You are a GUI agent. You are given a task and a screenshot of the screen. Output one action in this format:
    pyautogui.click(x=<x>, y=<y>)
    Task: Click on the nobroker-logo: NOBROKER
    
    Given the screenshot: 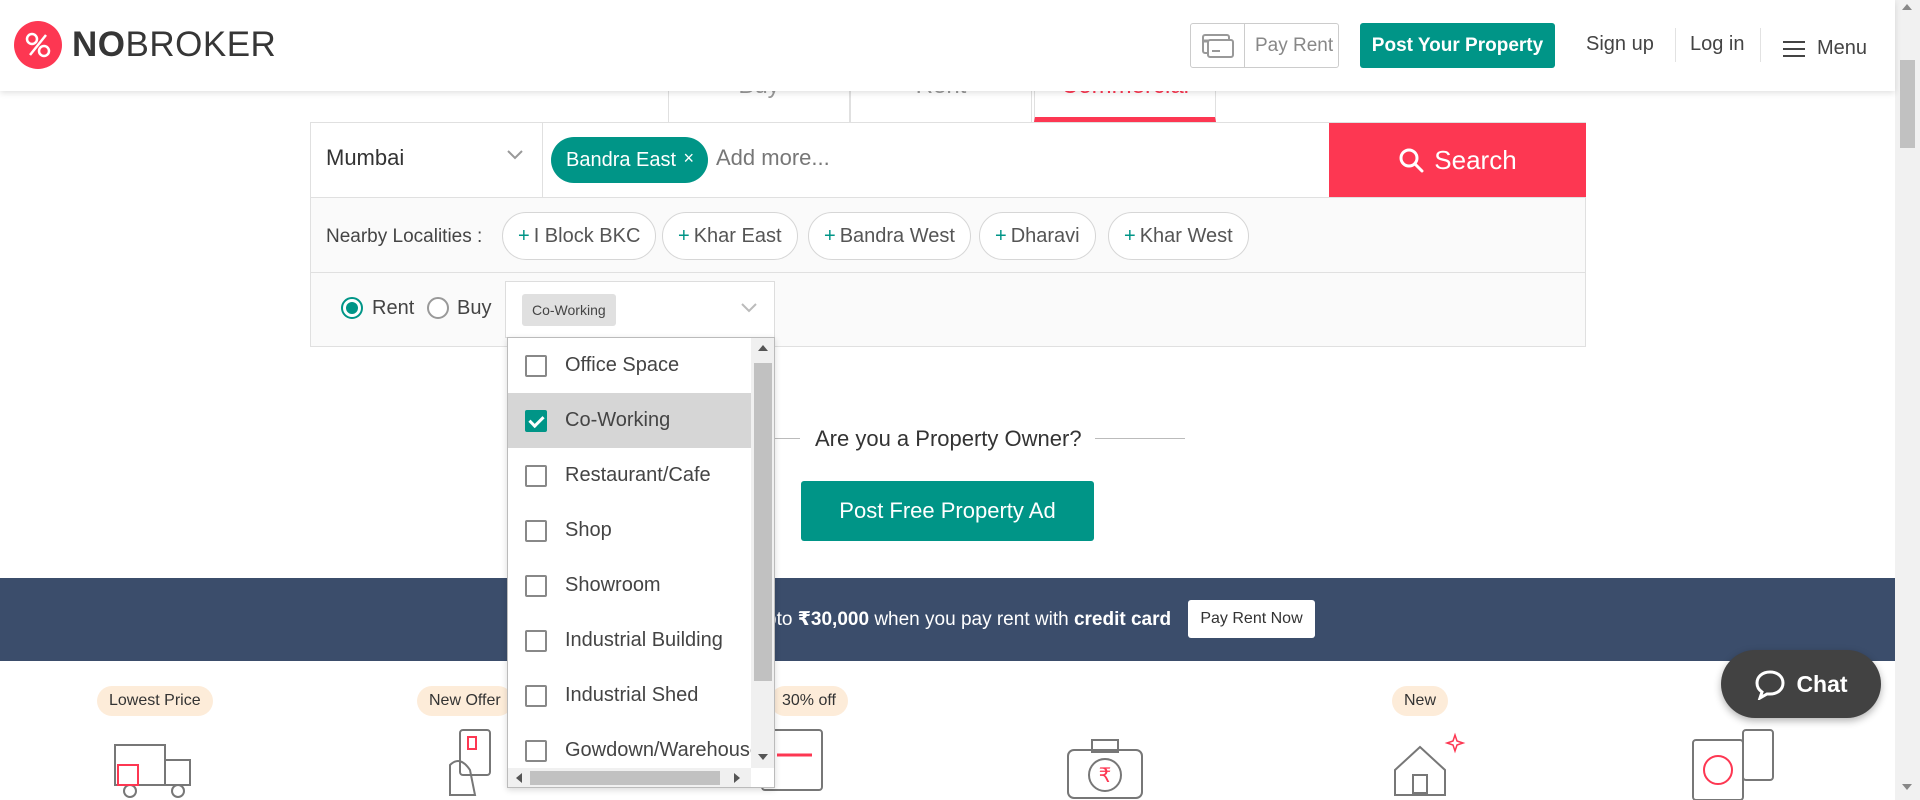 What is the action you would take?
    pyautogui.click(x=145, y=45)
    